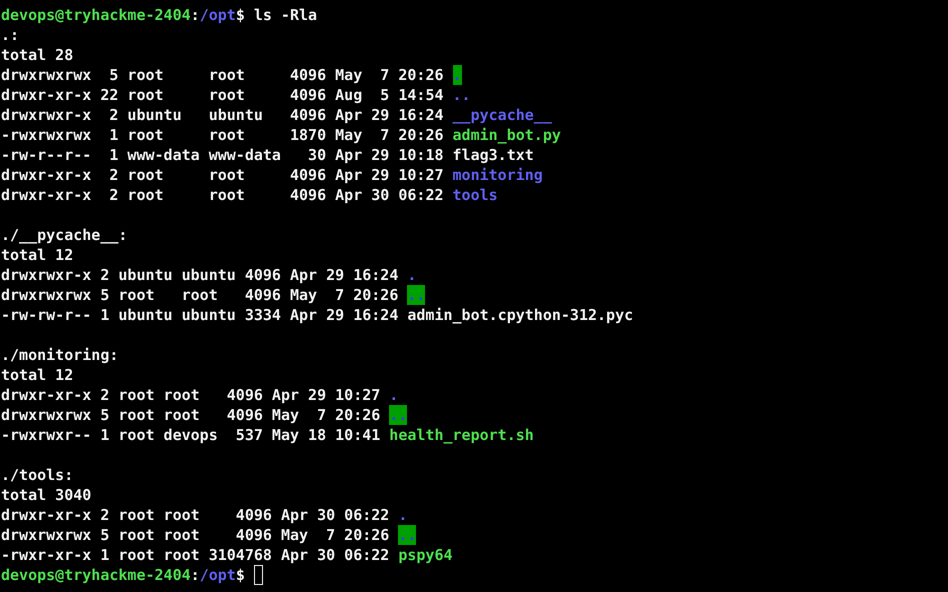  What do you see at coordinates (286, 15) in the screenshot?
I see `command-text: ls -Rla` at bounding box center [286, 15].